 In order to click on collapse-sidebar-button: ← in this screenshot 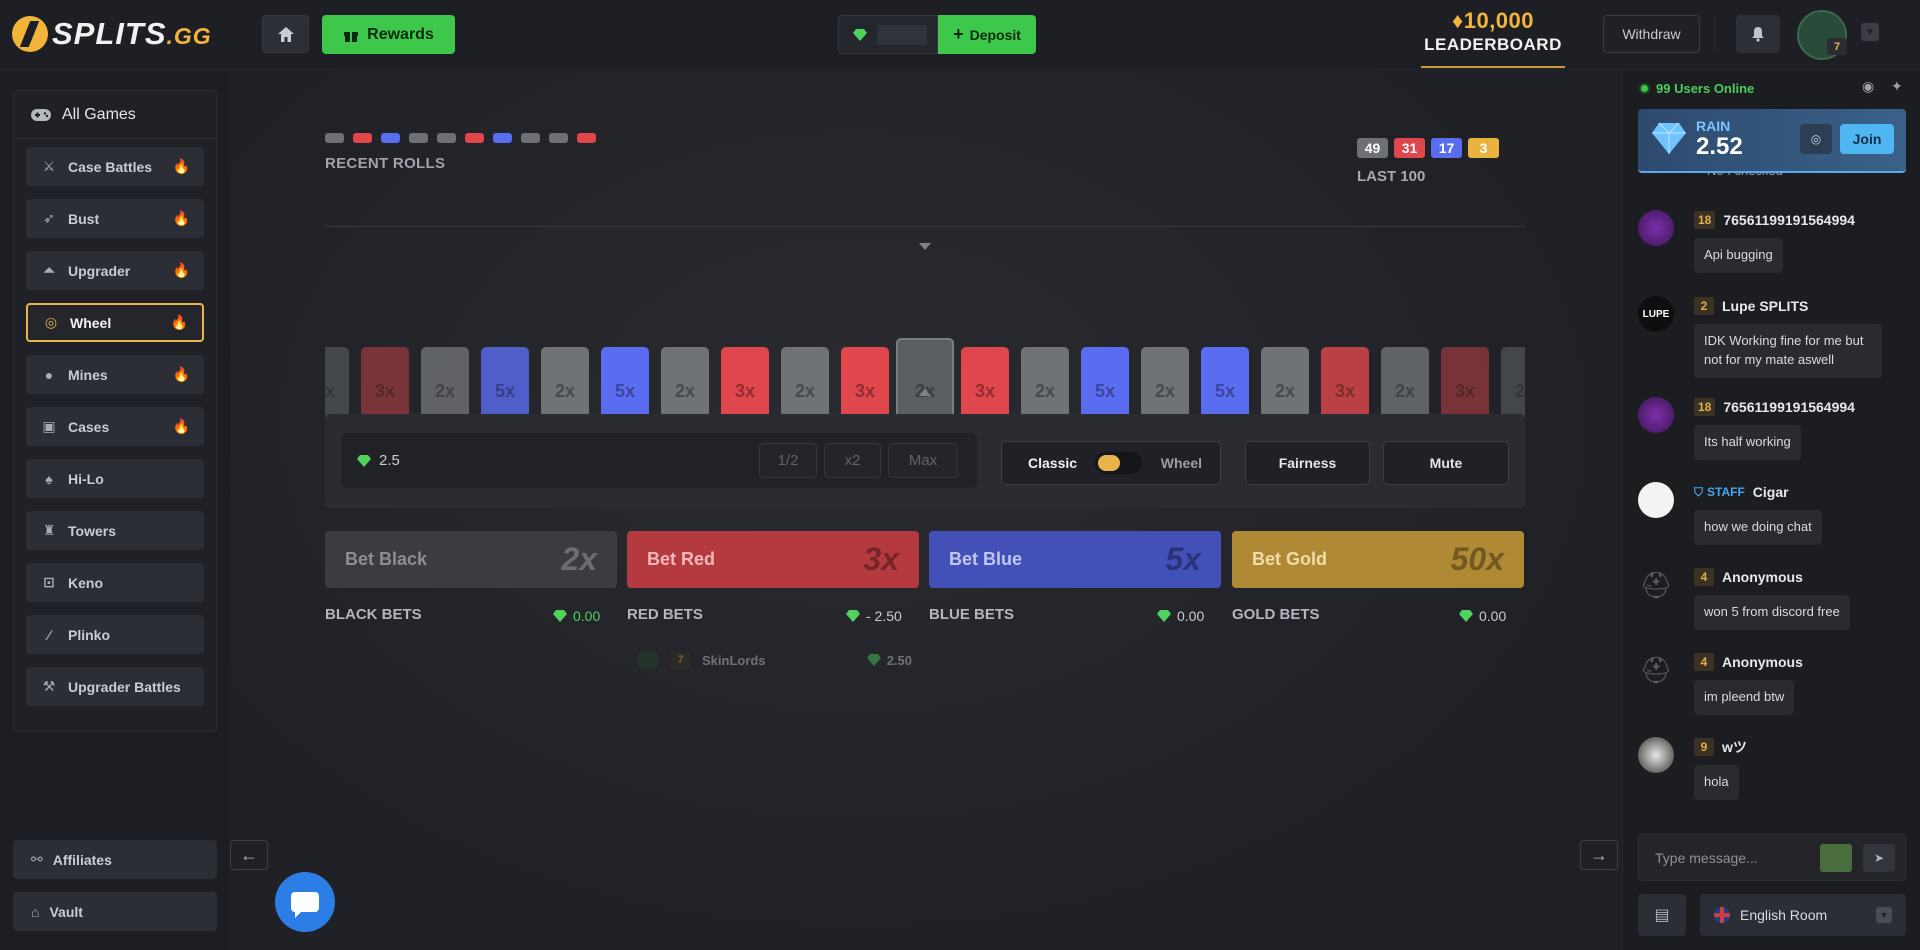, I will do `click(249, 855)`.